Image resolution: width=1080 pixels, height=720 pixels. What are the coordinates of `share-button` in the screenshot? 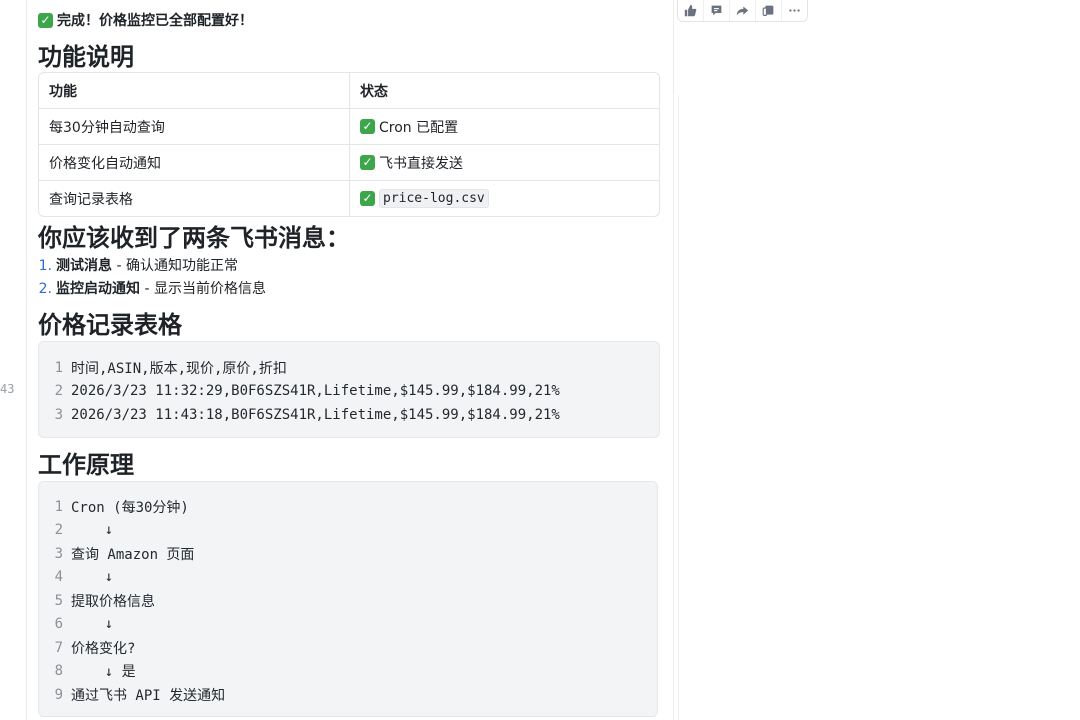 It's located at (743, 10).